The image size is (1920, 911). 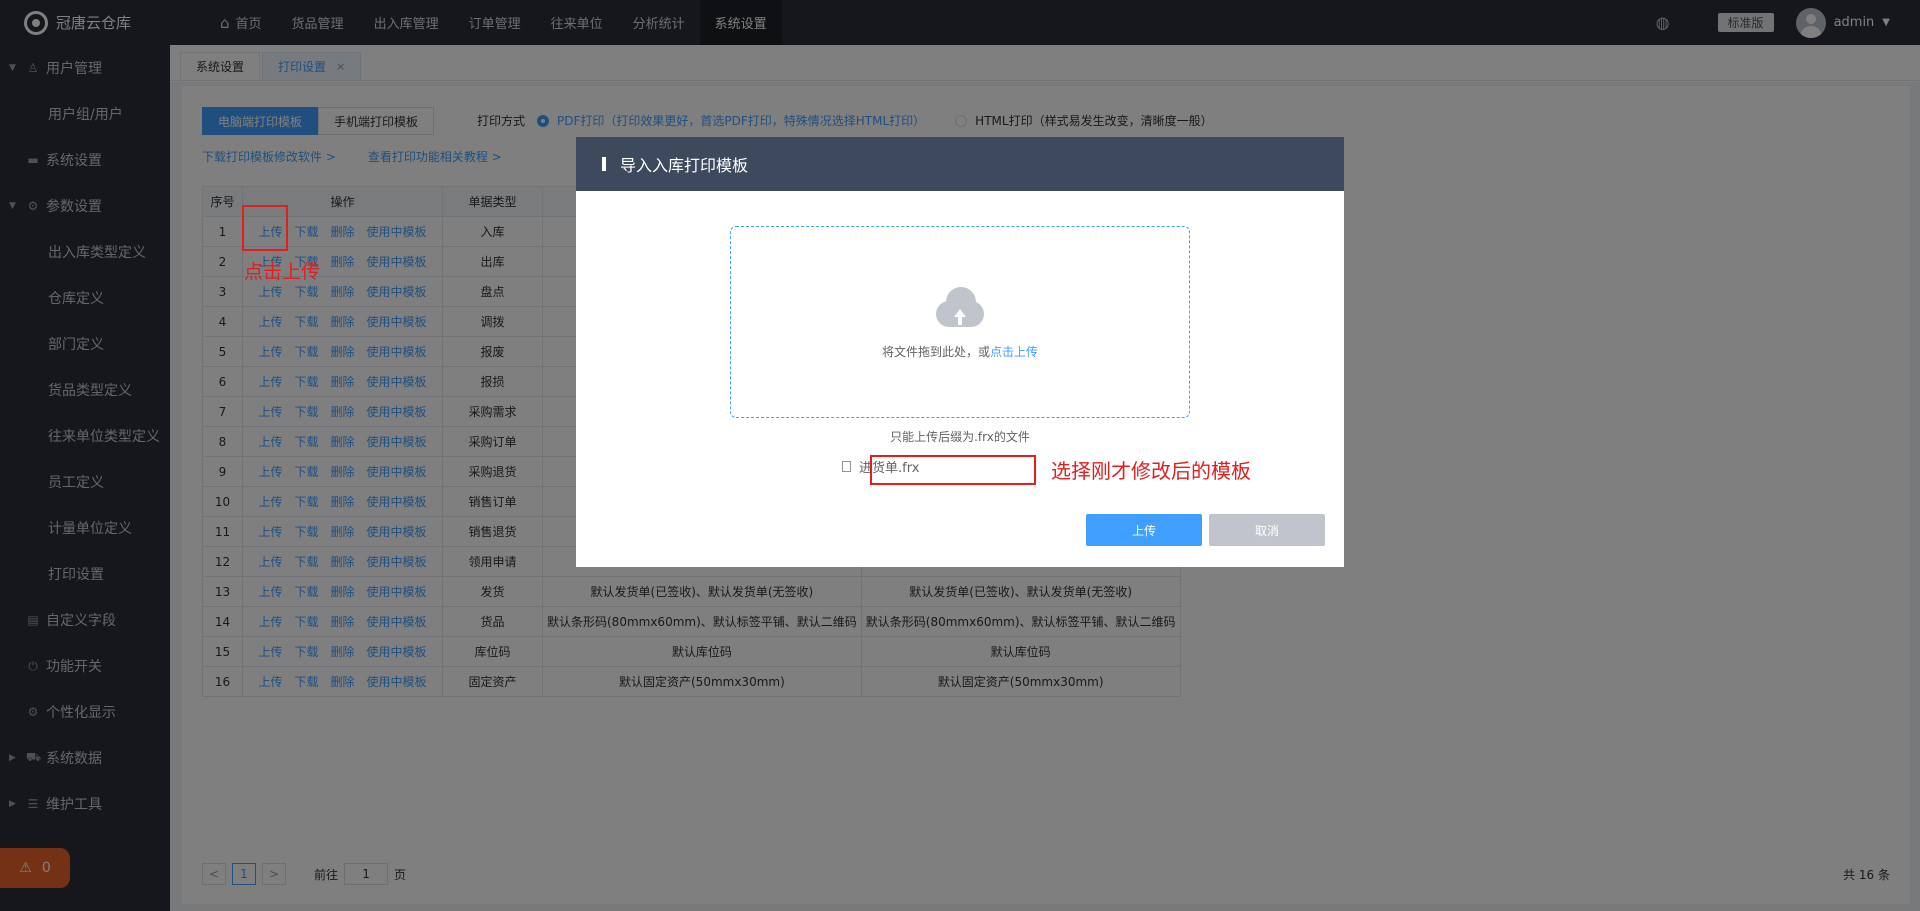 I want to click on file-icon, so click(x=846, y=466).